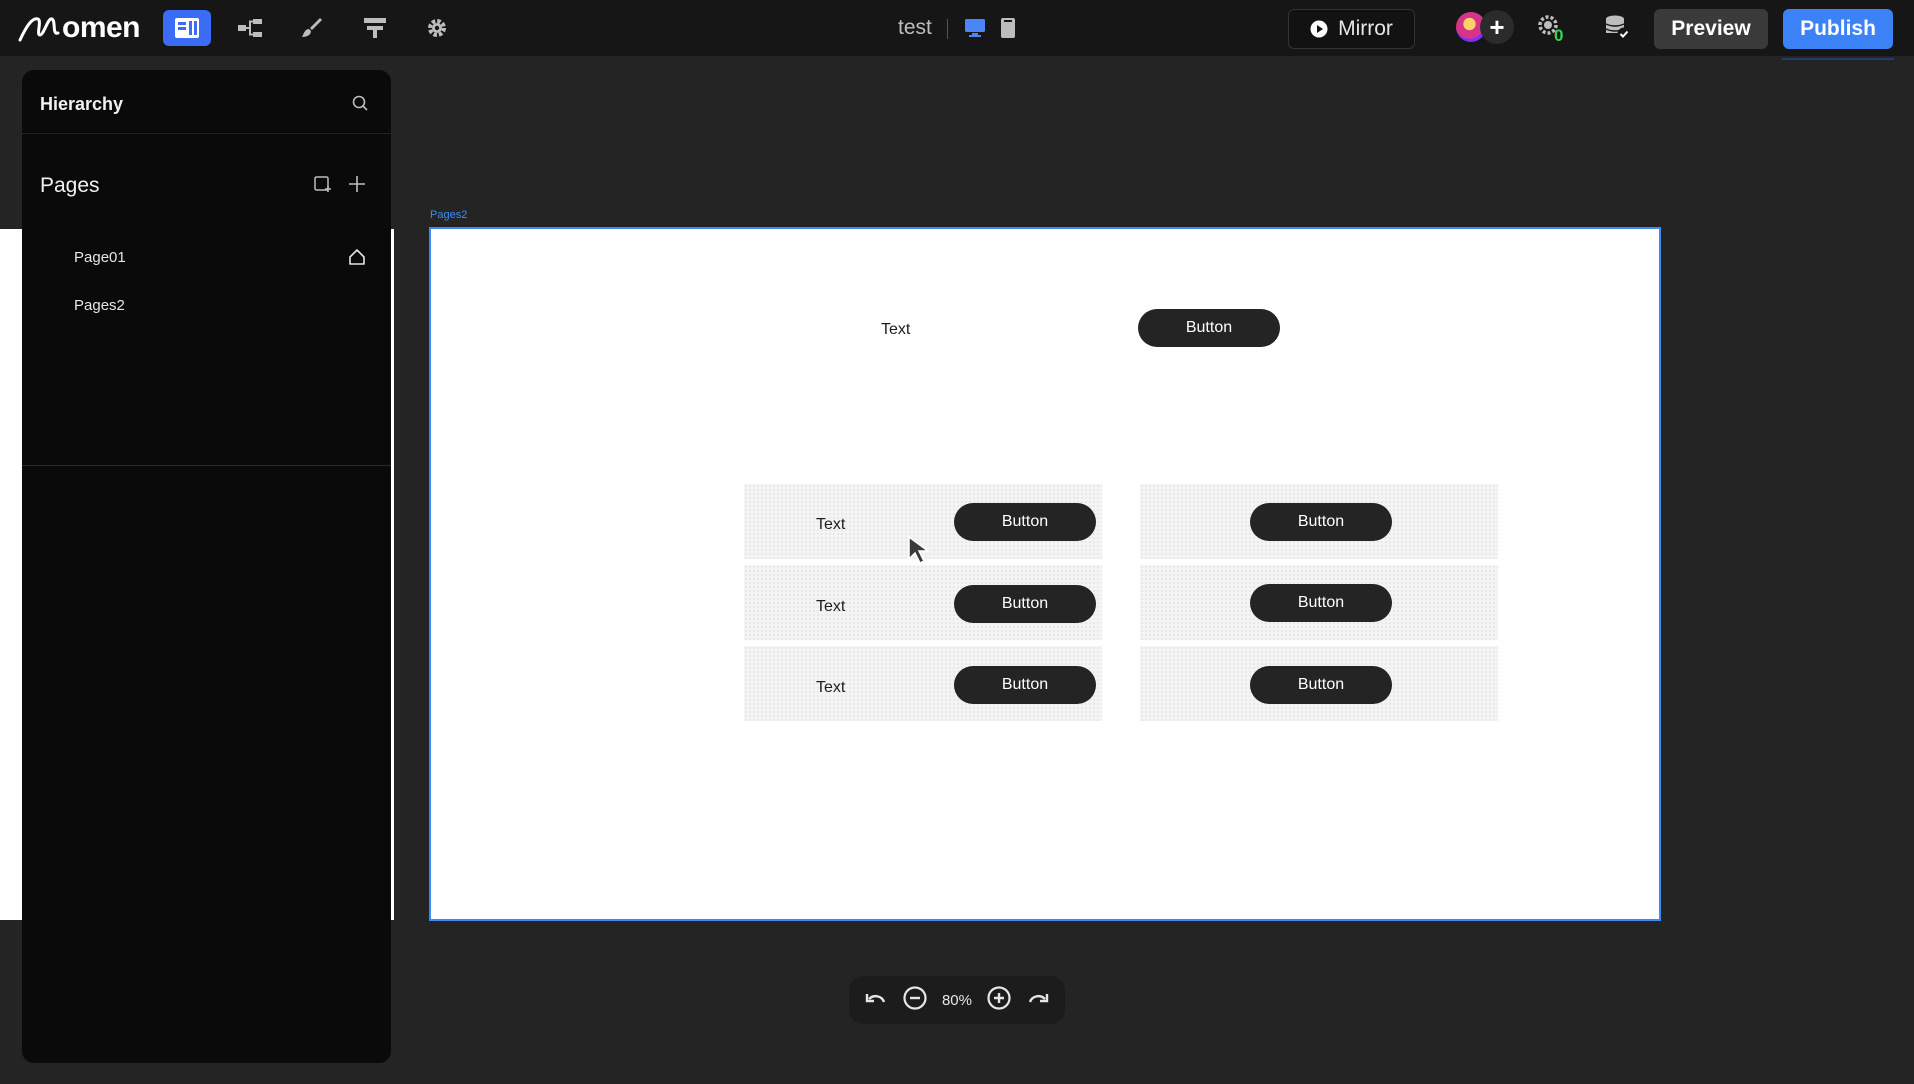 The image size is (1914, 1084). I want to click on zoom-out-icon, so click(915, 1000).